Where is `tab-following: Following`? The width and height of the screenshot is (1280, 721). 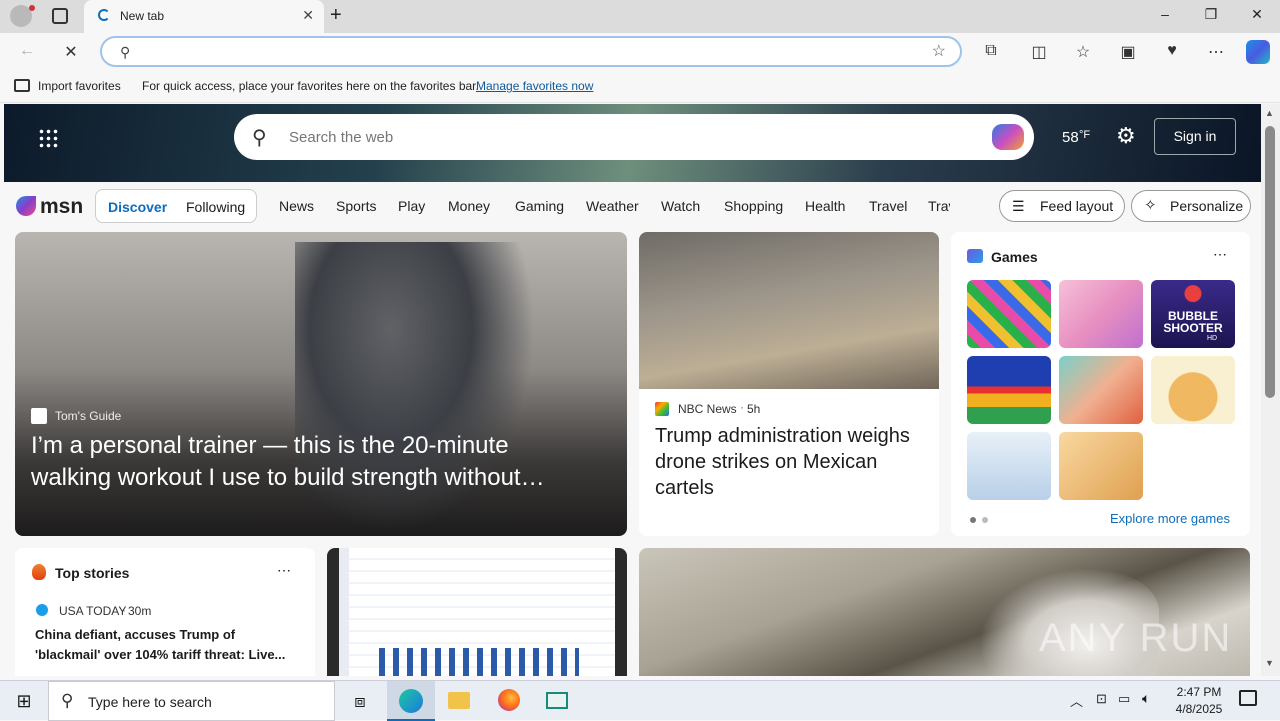
tab-following: Following is located at coordinates (215, 207).